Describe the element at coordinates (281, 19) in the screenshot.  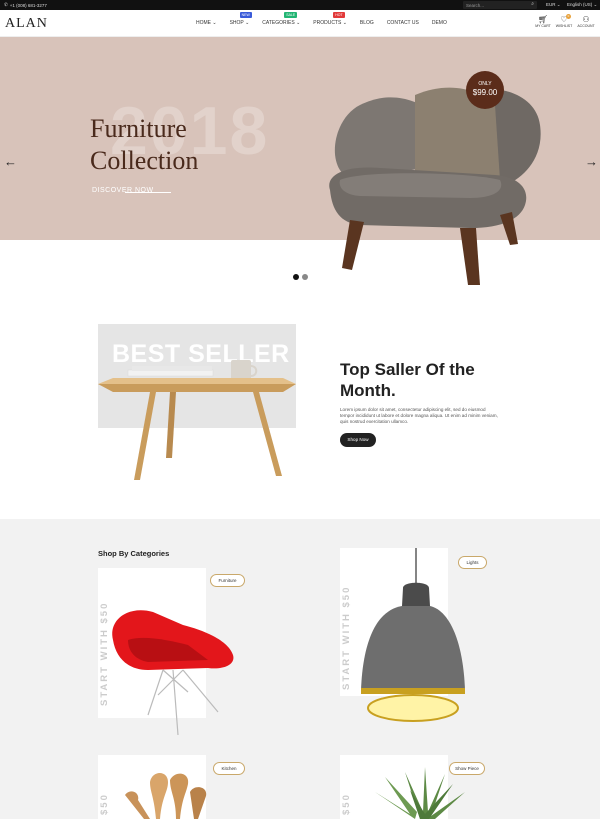
I see `nav-categories: CATEGORIES ⌄ SALE` at that location.